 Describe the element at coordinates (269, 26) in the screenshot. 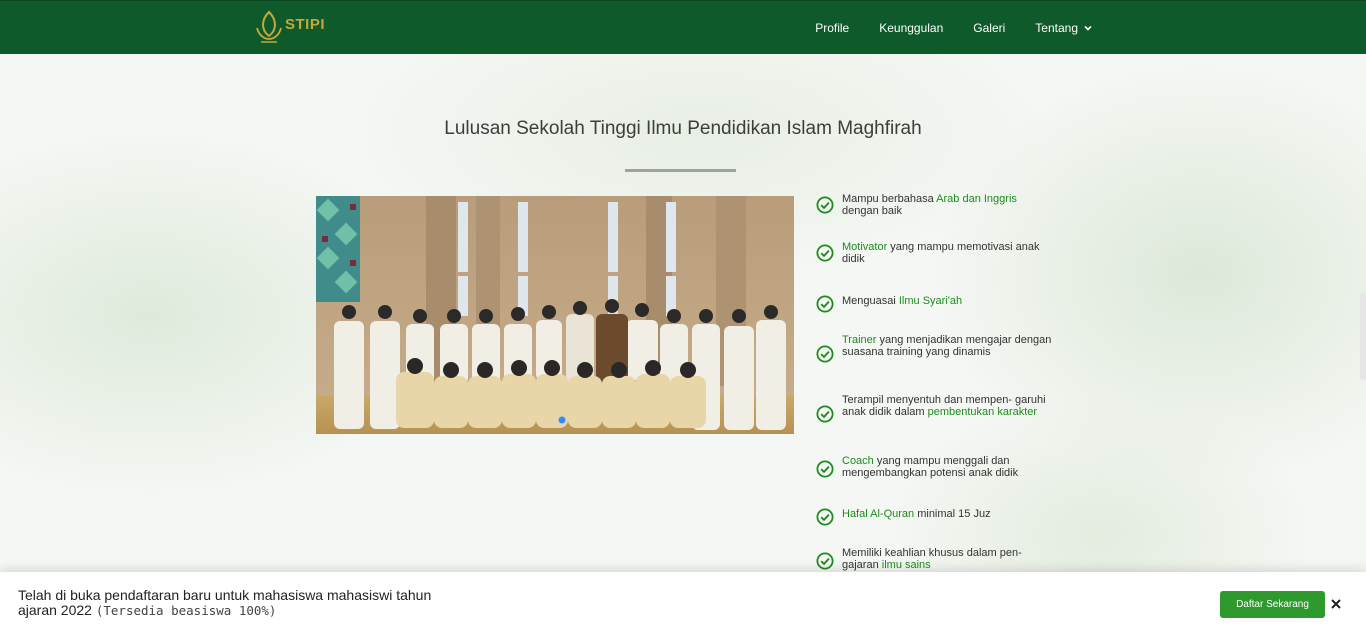

I see `logo-mark-icon` at that location.